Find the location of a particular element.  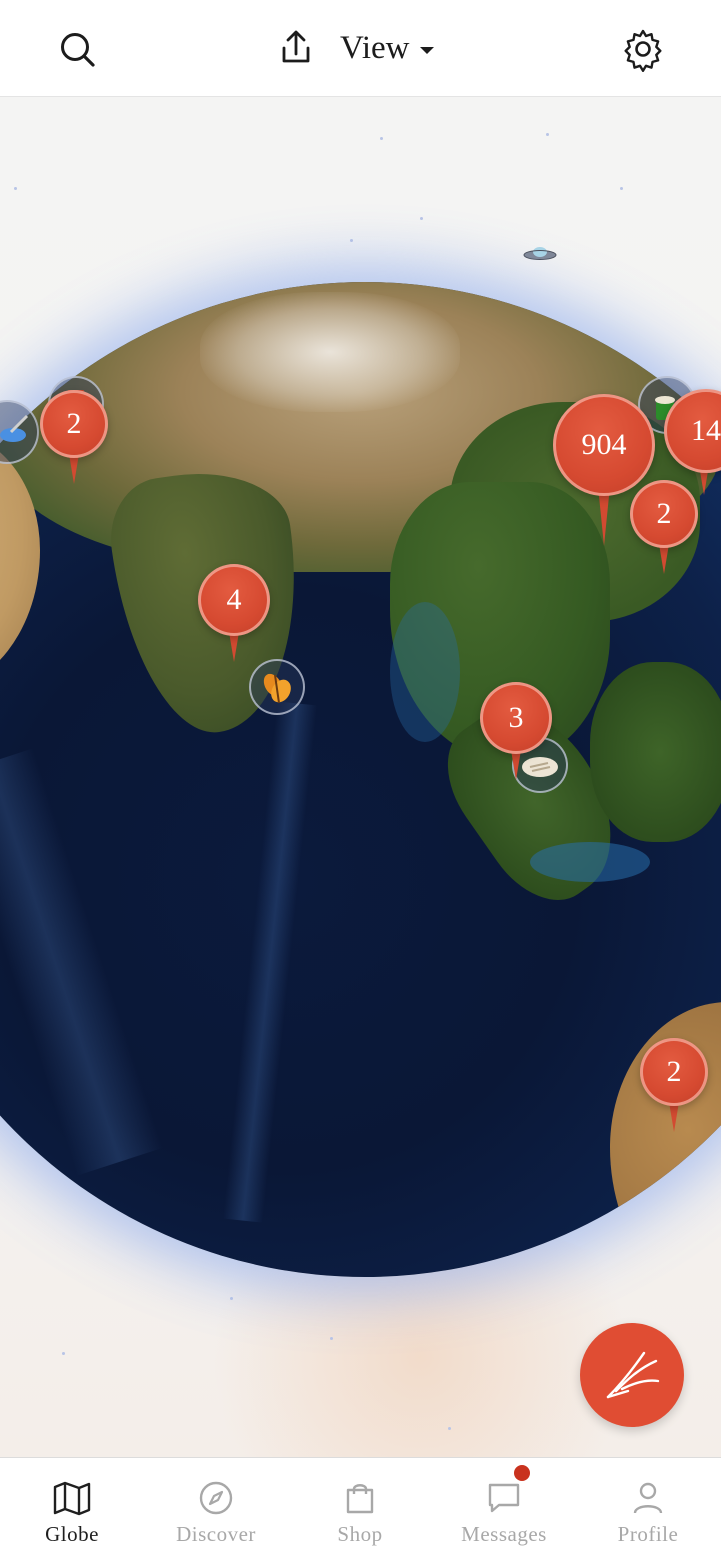

caret-down-icon is located at coordinates (426, 50).